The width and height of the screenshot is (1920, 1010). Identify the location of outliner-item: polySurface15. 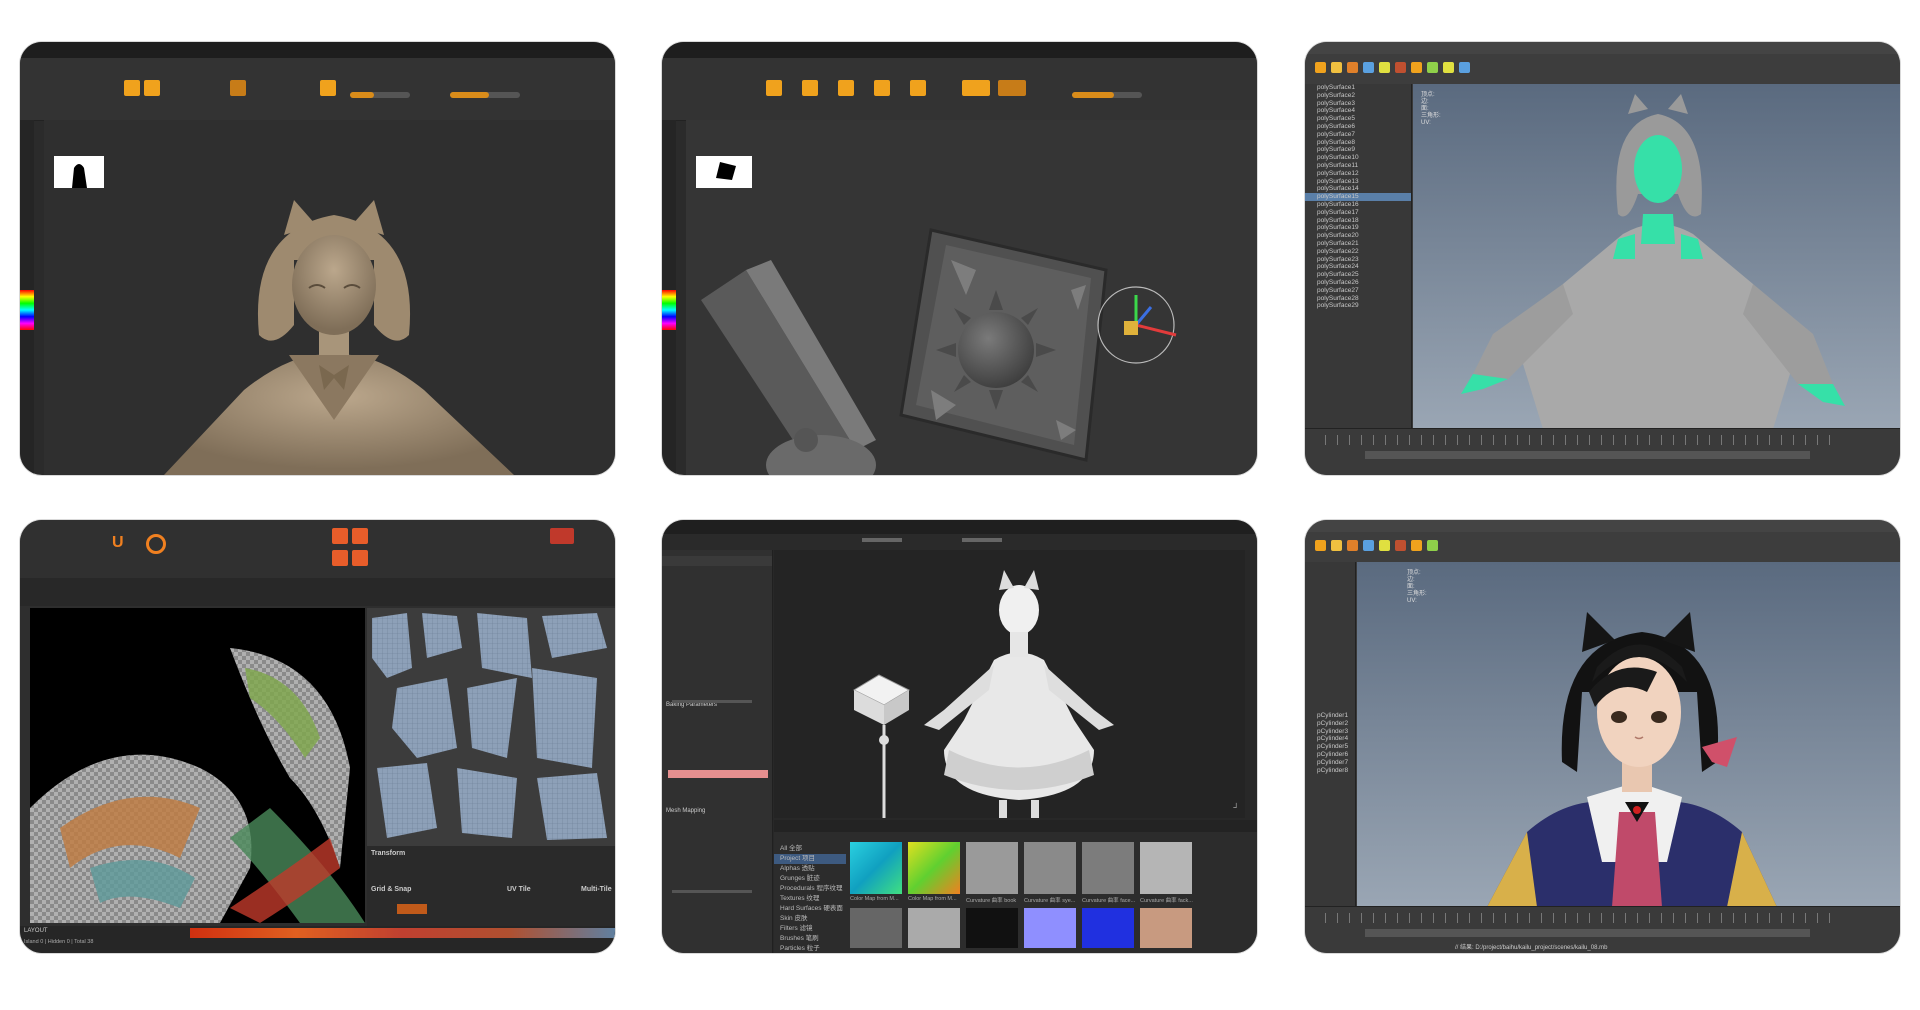
(1358, 197).